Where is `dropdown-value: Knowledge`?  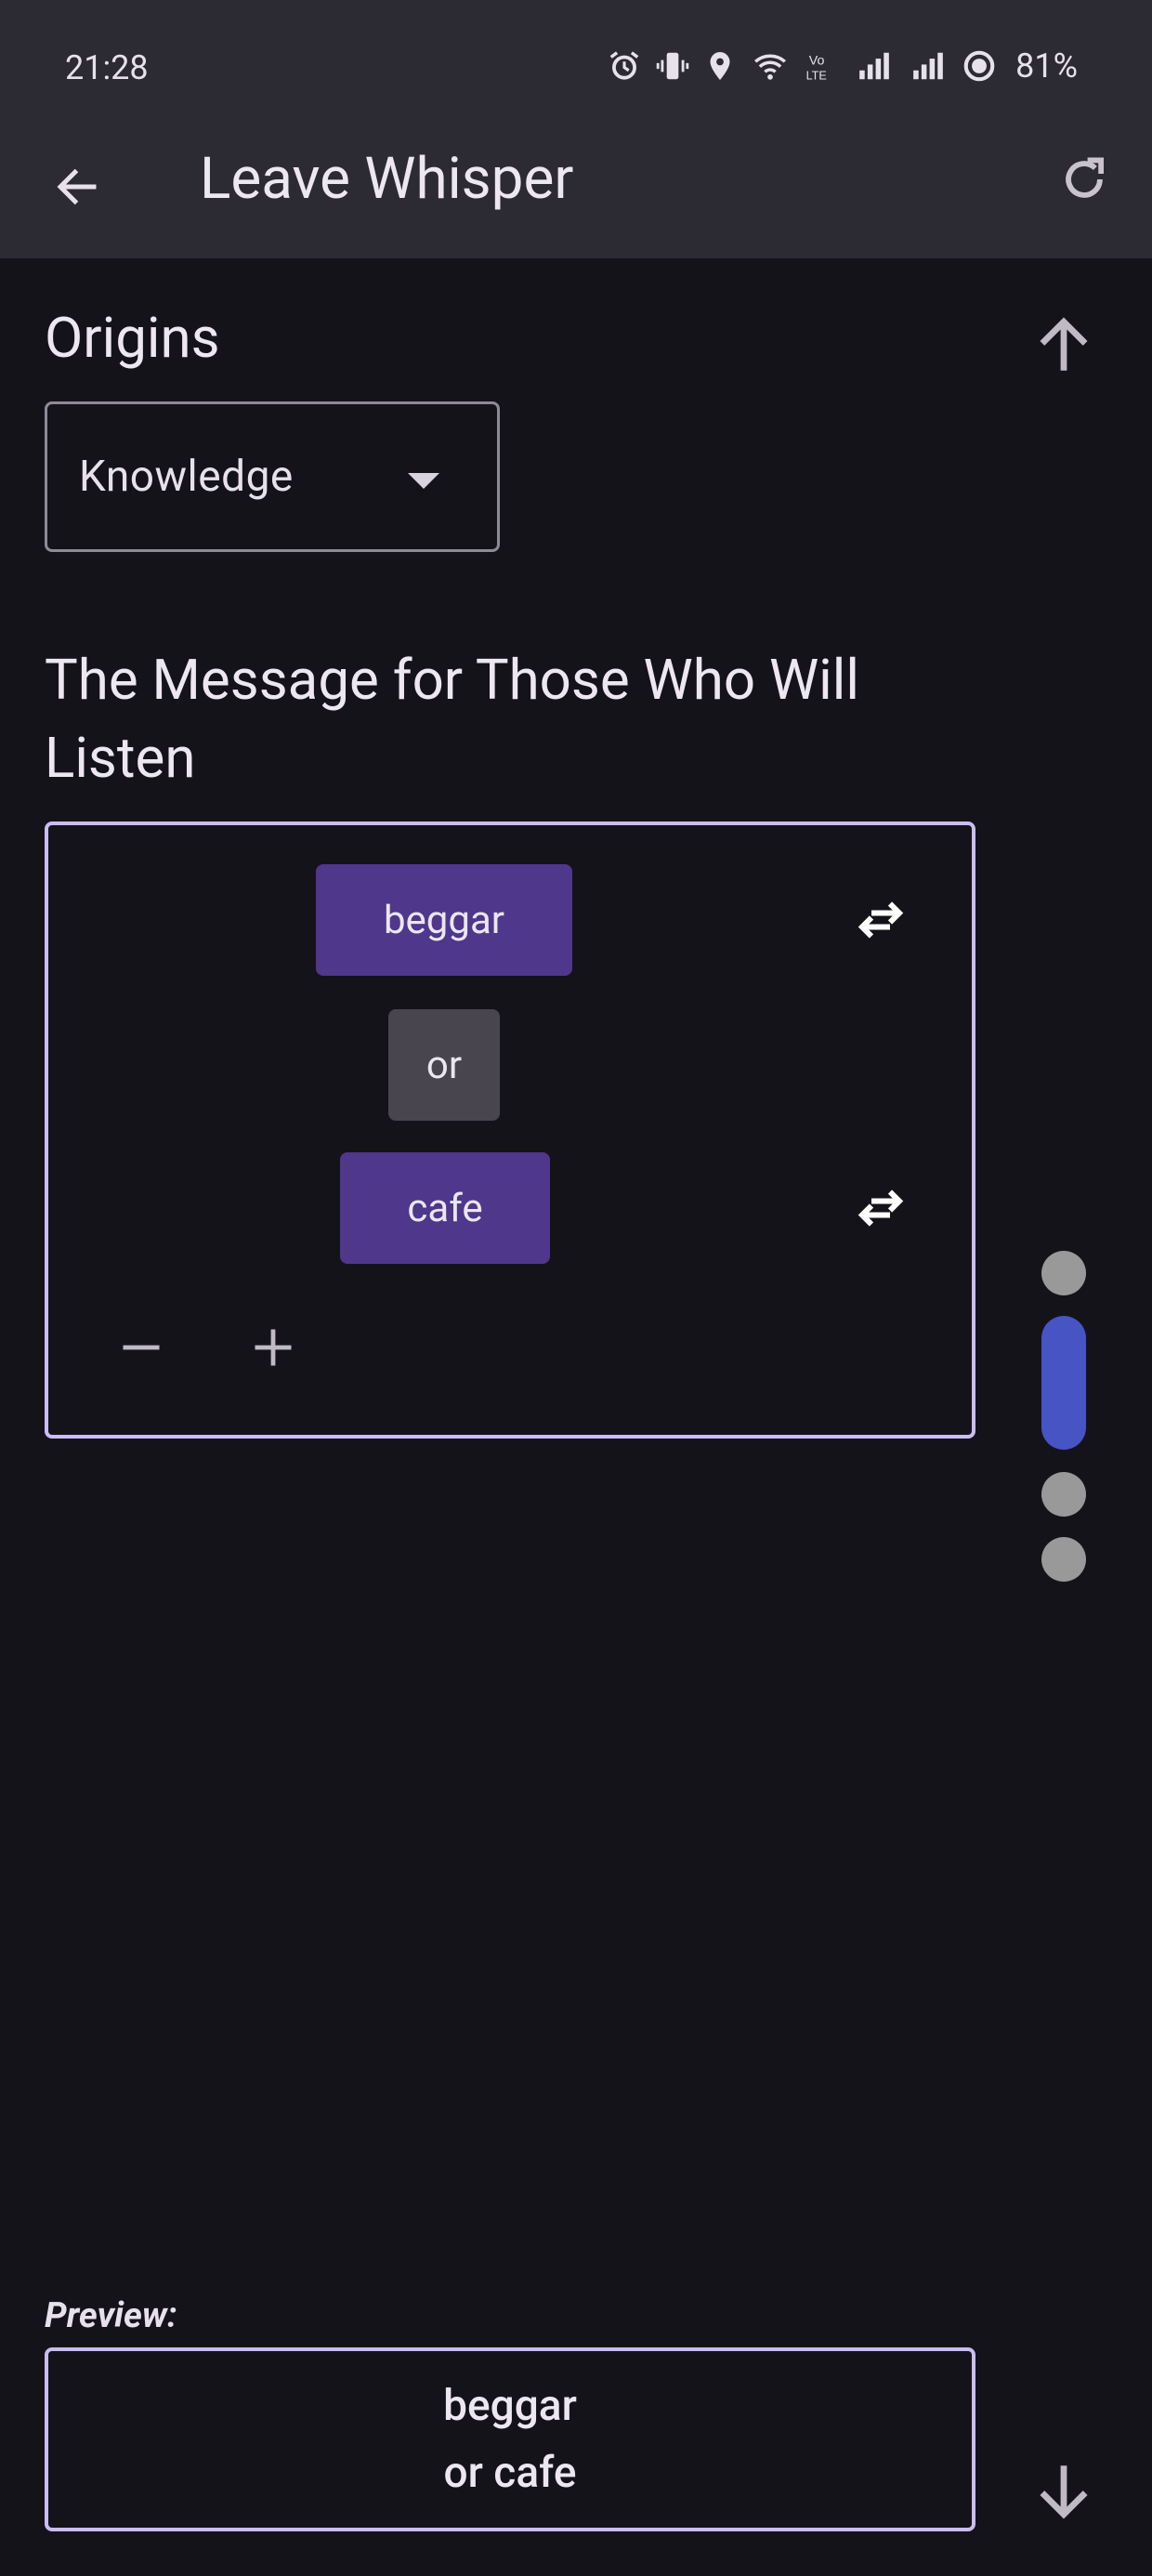 dropdown-value: Knowledge is located at coordinates (186, 477).